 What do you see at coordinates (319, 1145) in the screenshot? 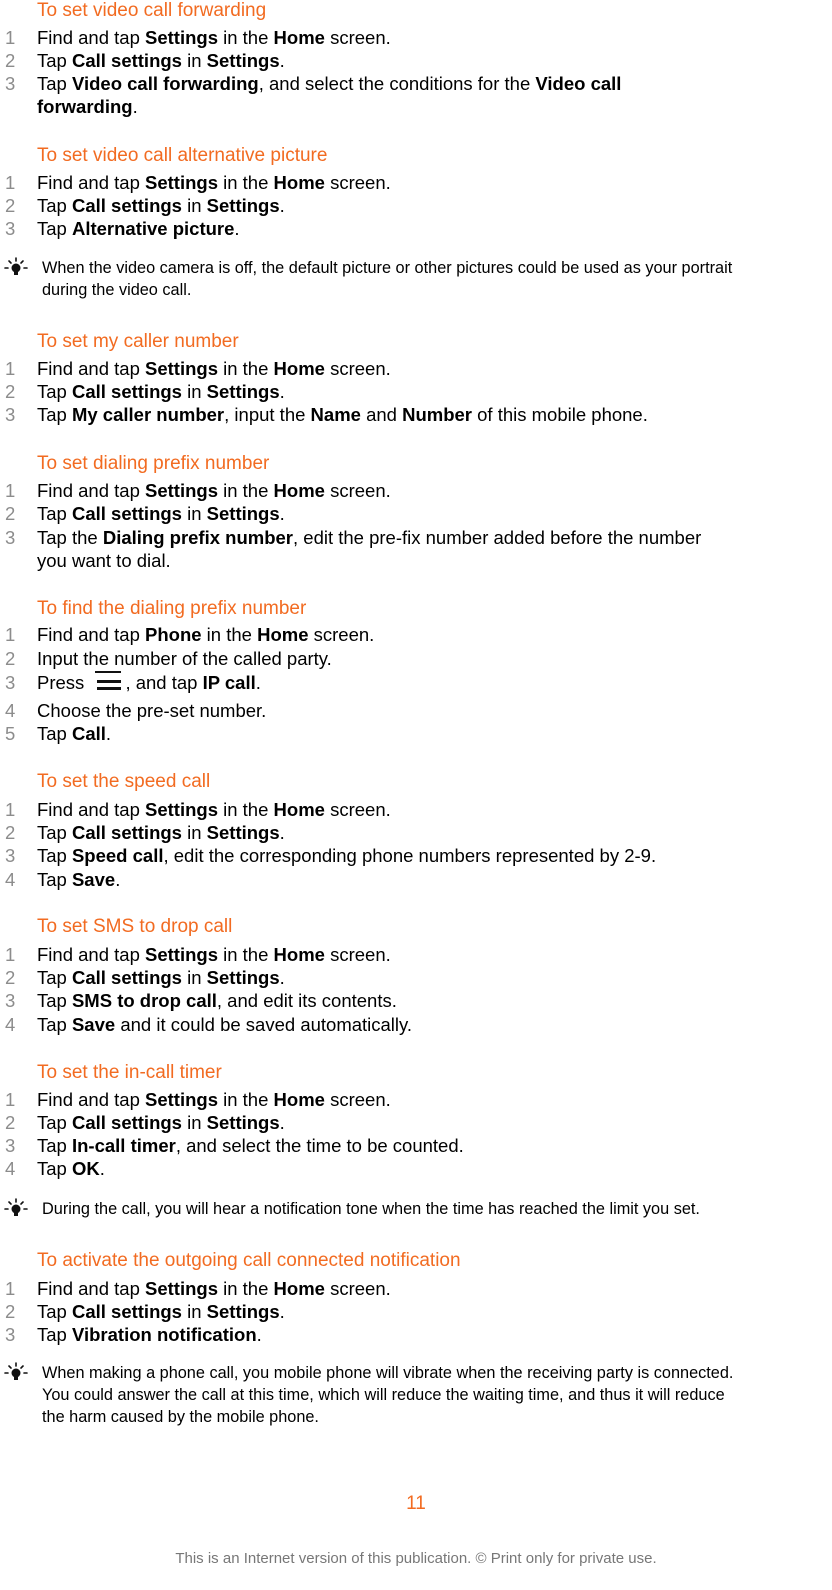
I see `step-text-fragment: , and select the time to be counted.` at bounding box center [319, 1145].